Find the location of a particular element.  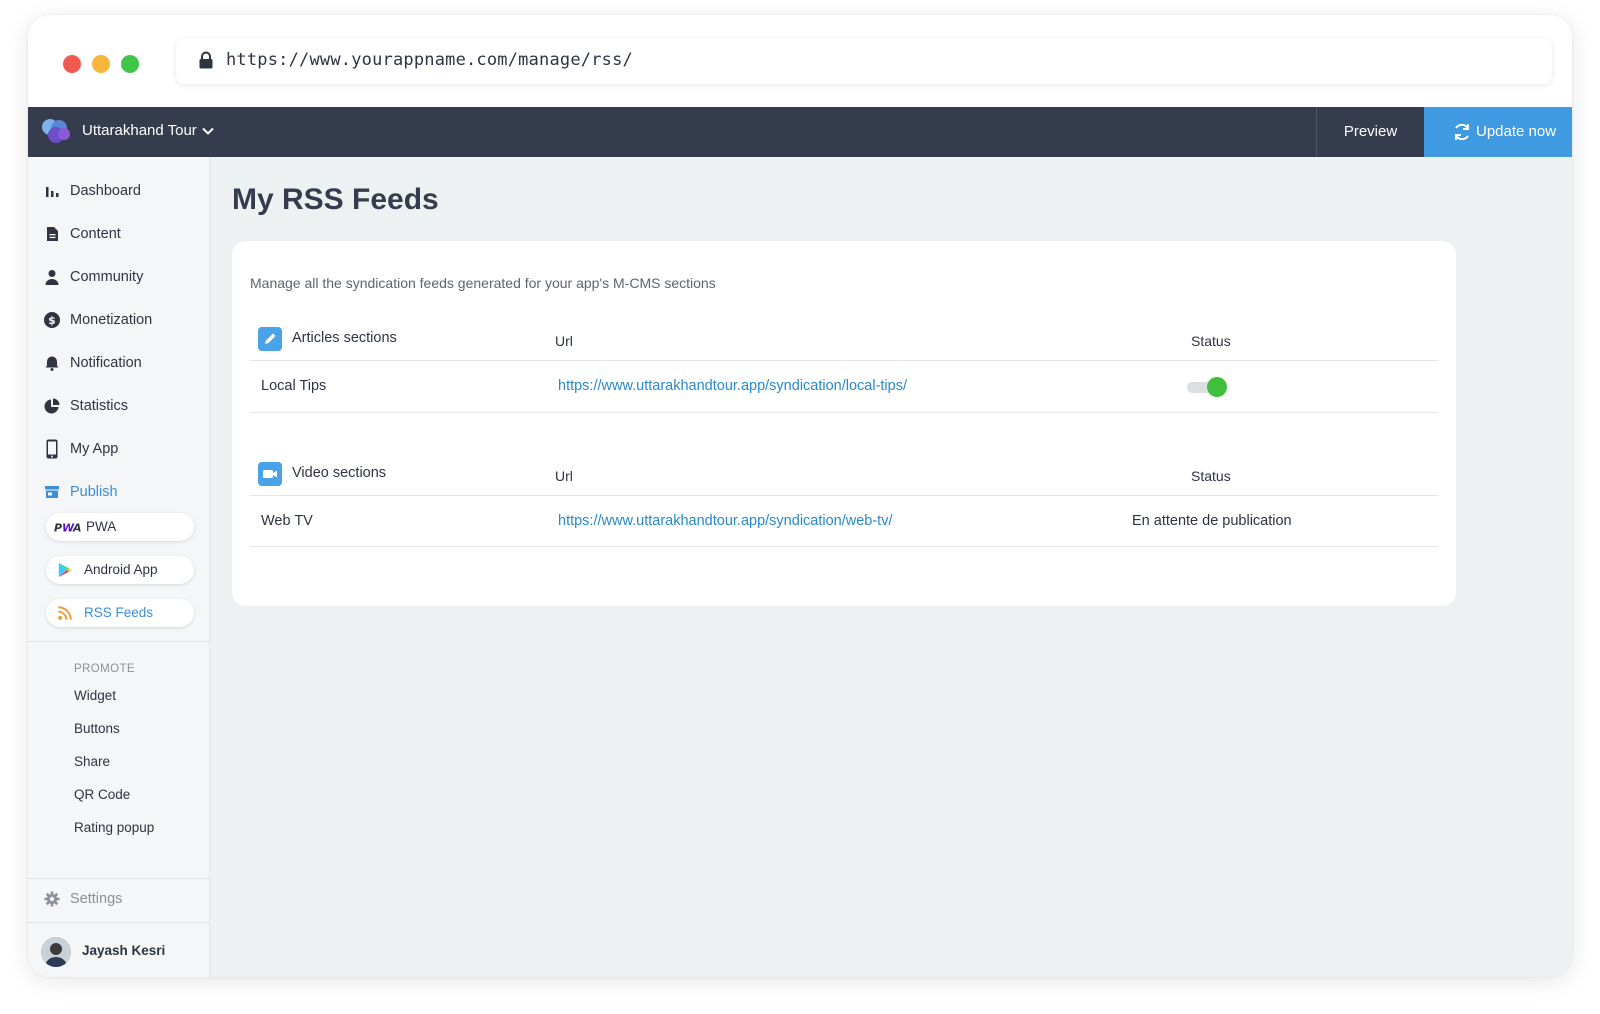

gear-icon is located at coordinates (52, 899).